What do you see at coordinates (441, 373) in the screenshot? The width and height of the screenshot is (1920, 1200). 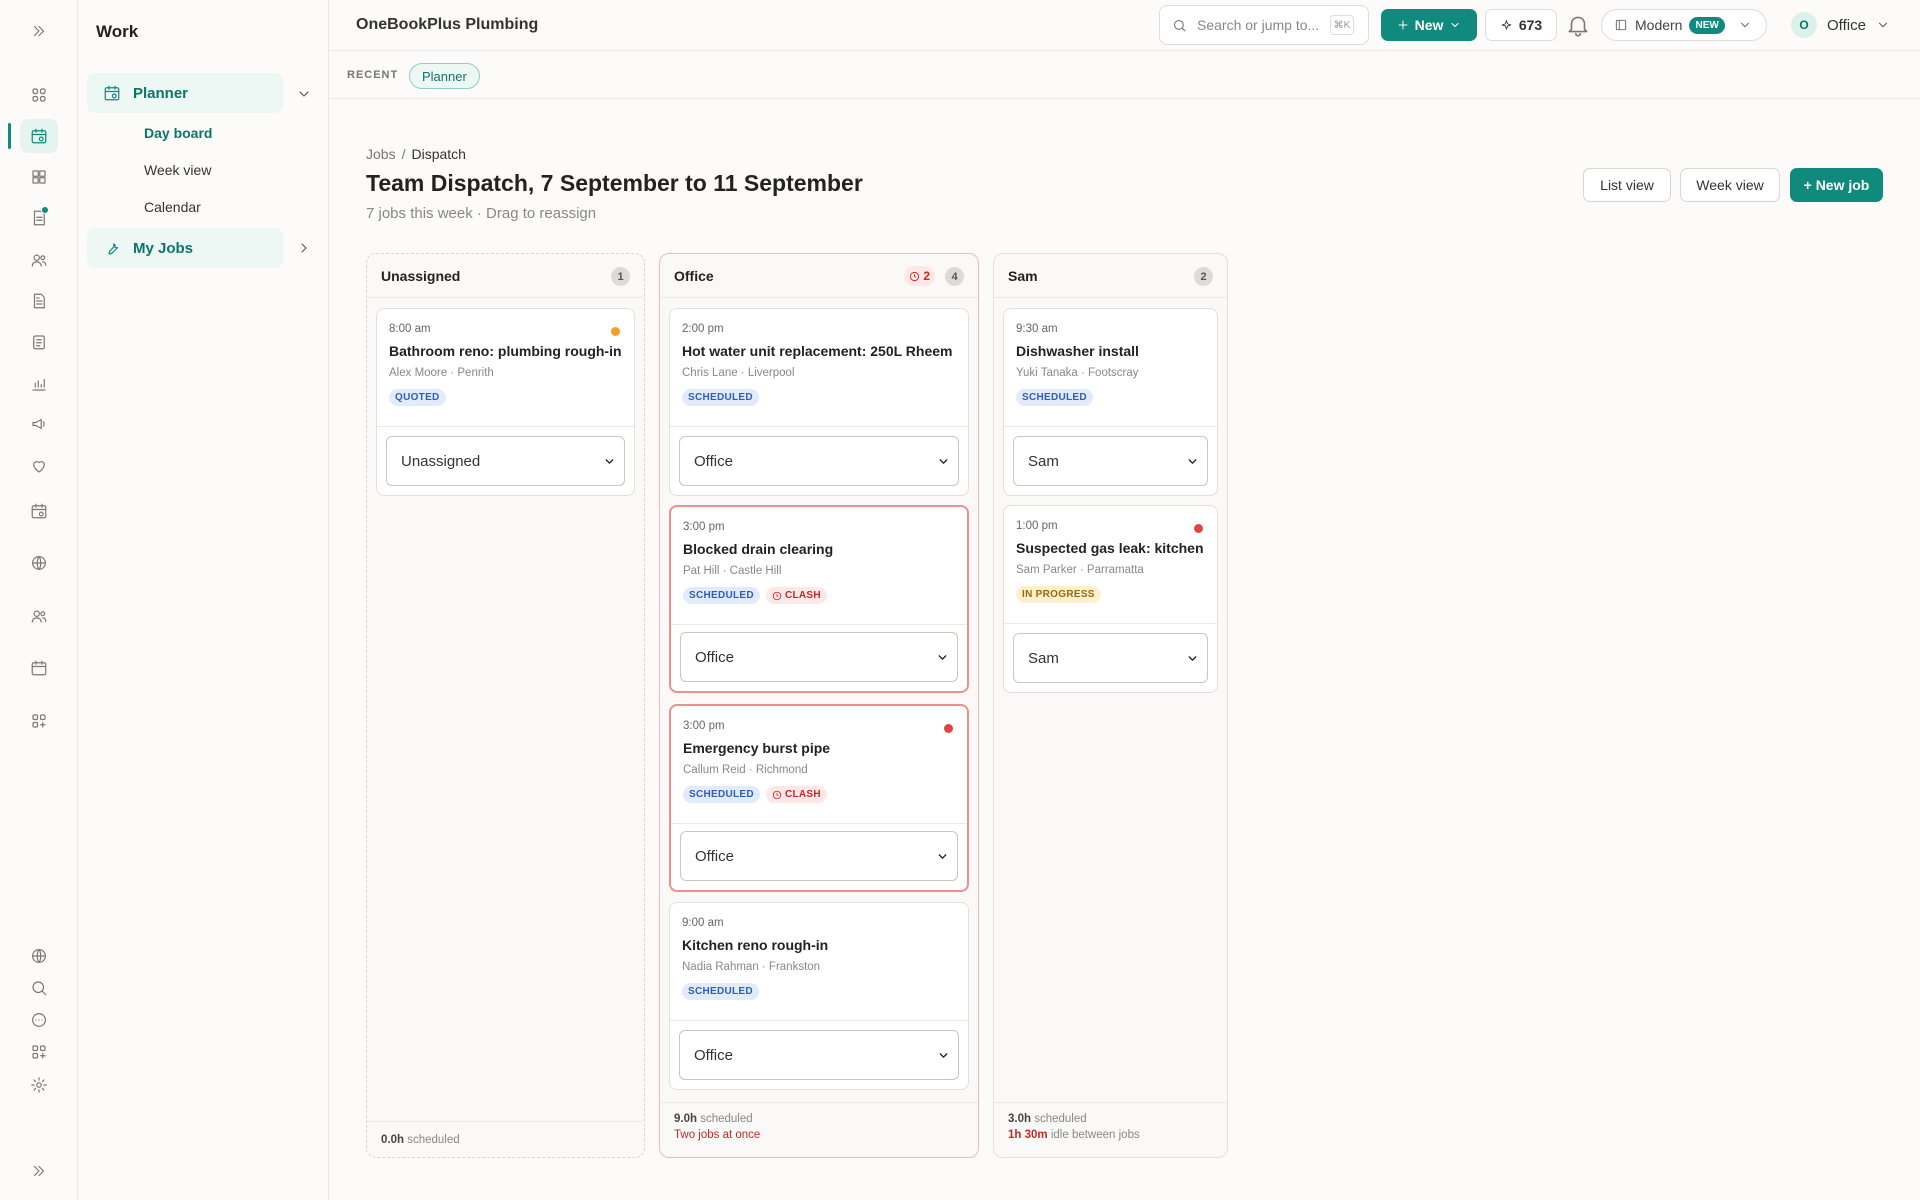 I see `job-meta: Alex Moore · Penrith` at bounding box center [441, 373].